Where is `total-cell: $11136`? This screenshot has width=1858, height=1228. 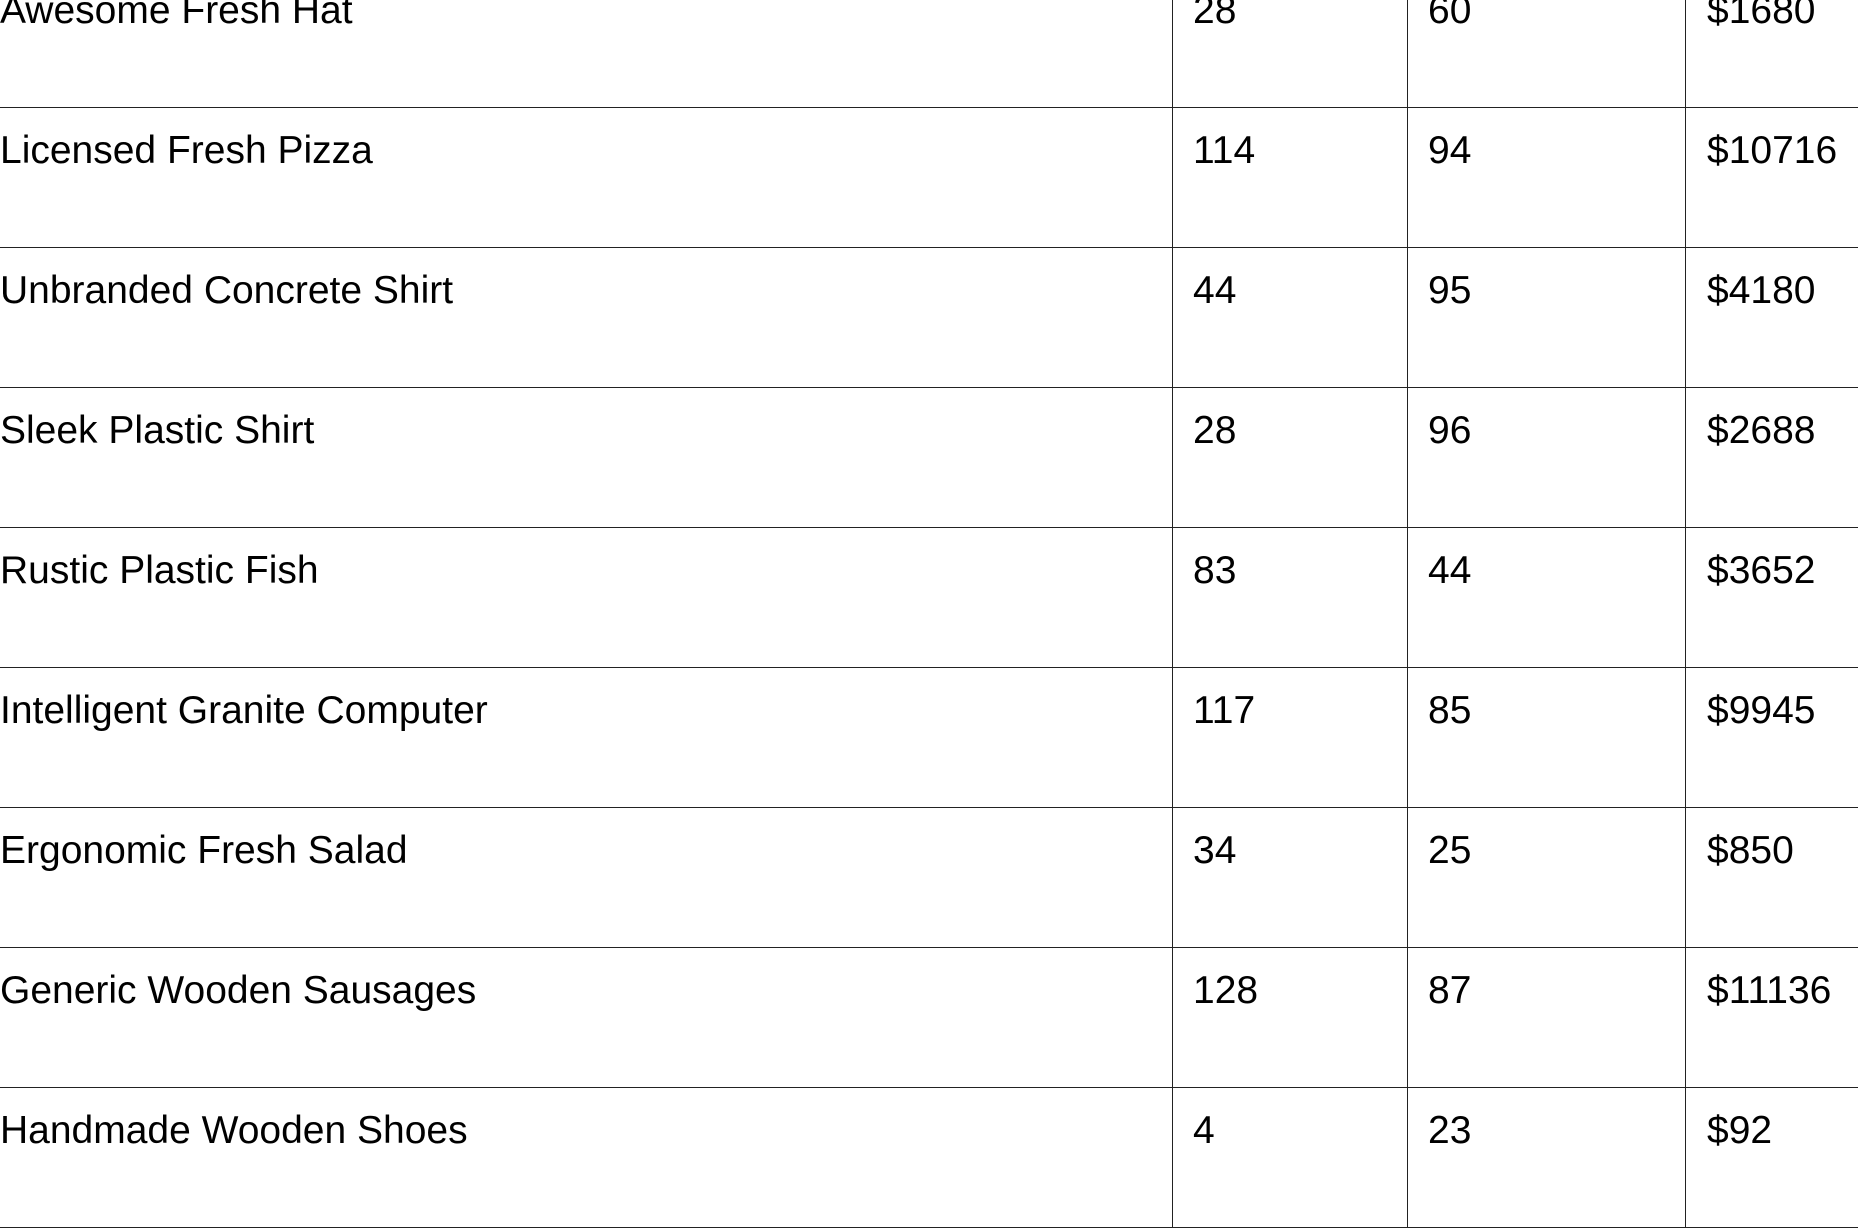 total-cell: $11136 is located at coordinates (1772, 1018).